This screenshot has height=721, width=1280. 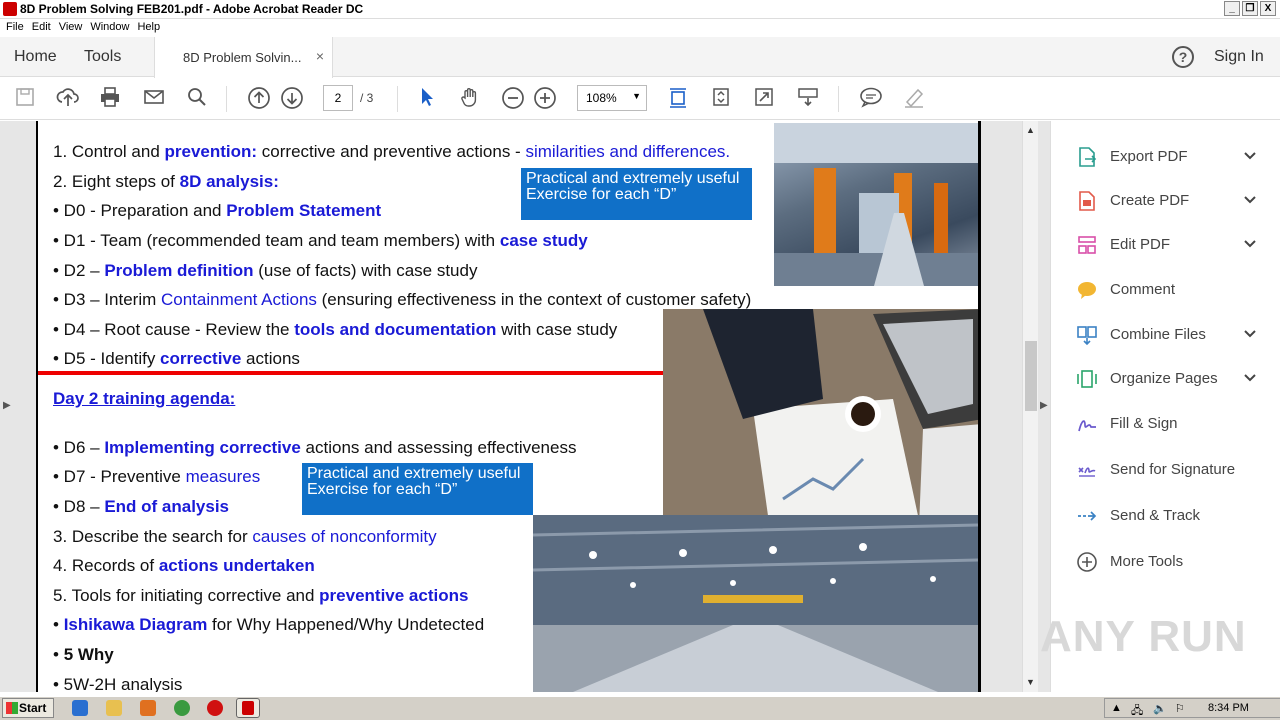 I want to click on menu-view: View, so click(x=73, y=28).